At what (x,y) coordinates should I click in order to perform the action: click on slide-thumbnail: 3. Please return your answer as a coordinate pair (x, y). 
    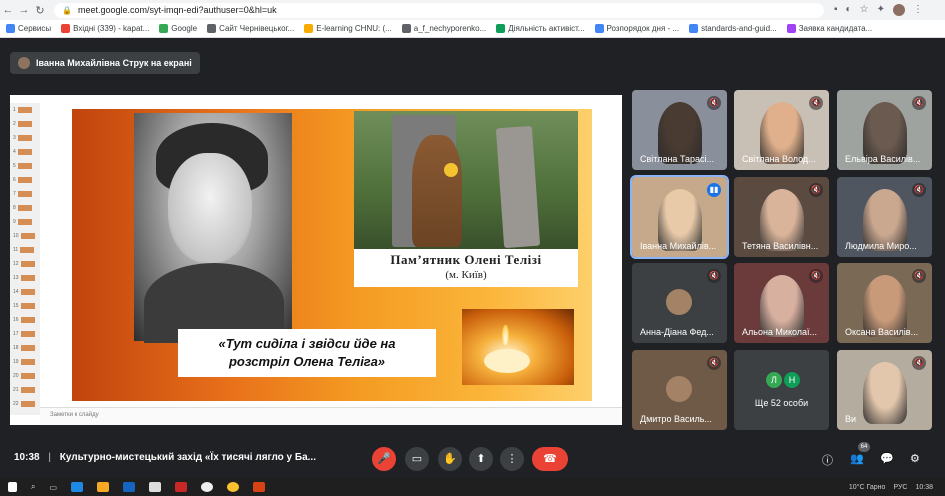
    Looking at the image, I should click on (25, 138).